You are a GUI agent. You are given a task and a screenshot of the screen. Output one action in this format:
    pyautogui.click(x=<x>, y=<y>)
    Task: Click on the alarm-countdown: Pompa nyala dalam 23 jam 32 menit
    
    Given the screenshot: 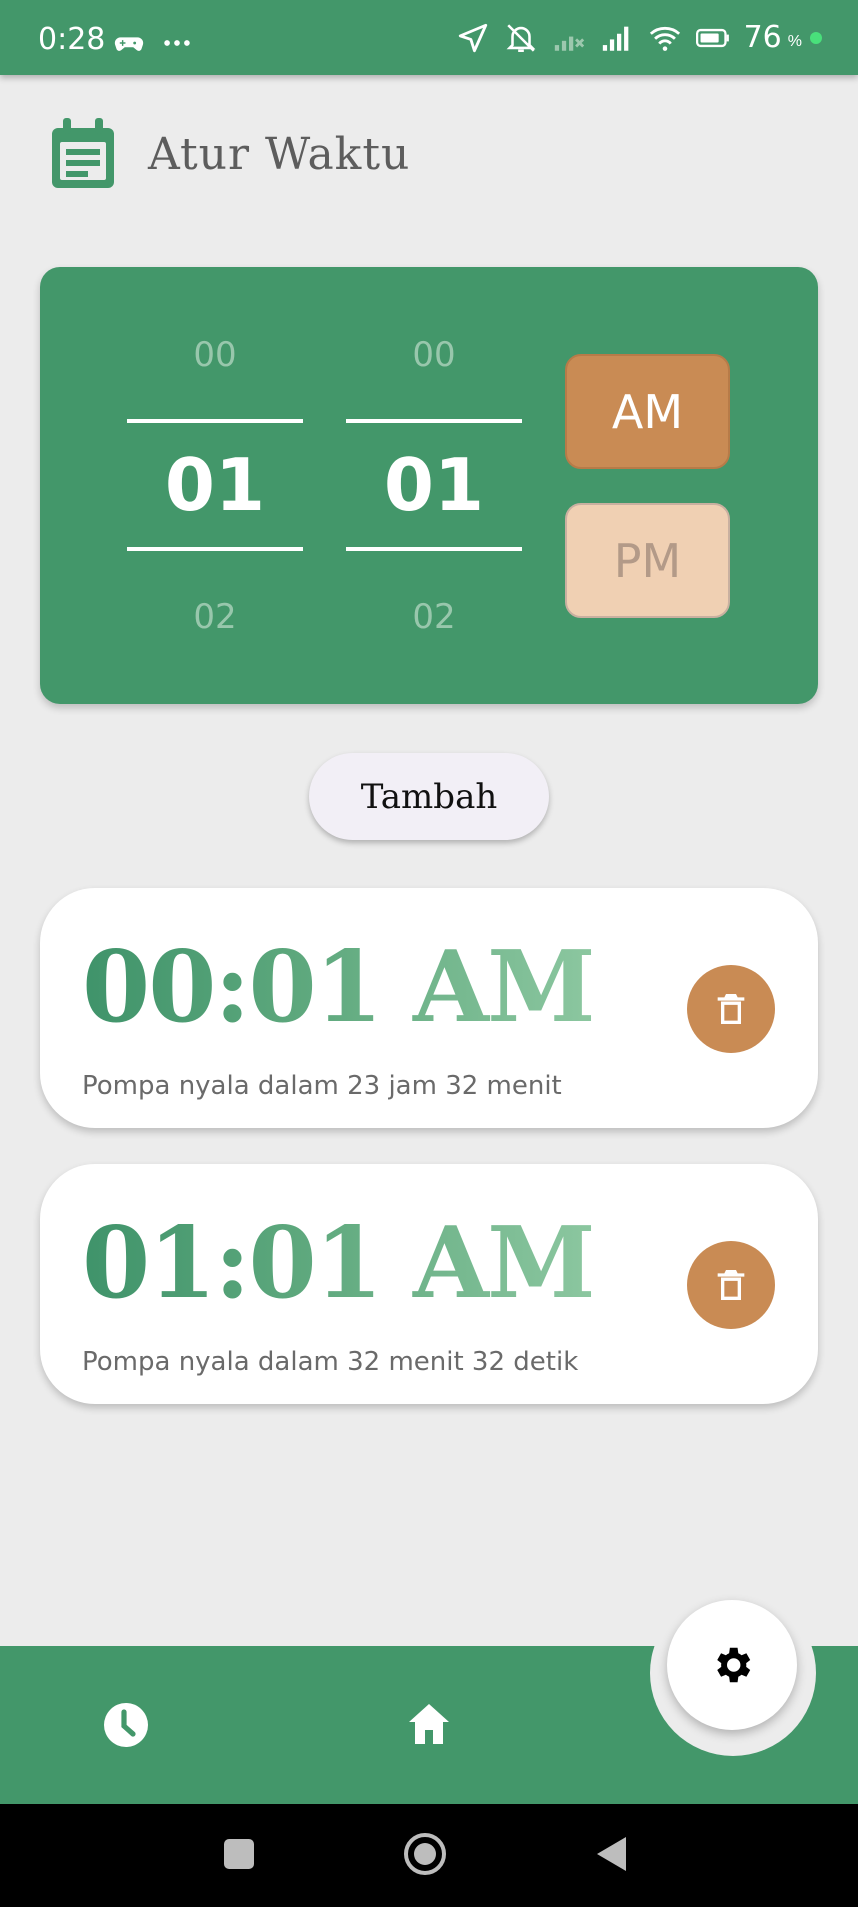 What is the action you would take?
    pyautogui.click(x=322, y=1086)
    